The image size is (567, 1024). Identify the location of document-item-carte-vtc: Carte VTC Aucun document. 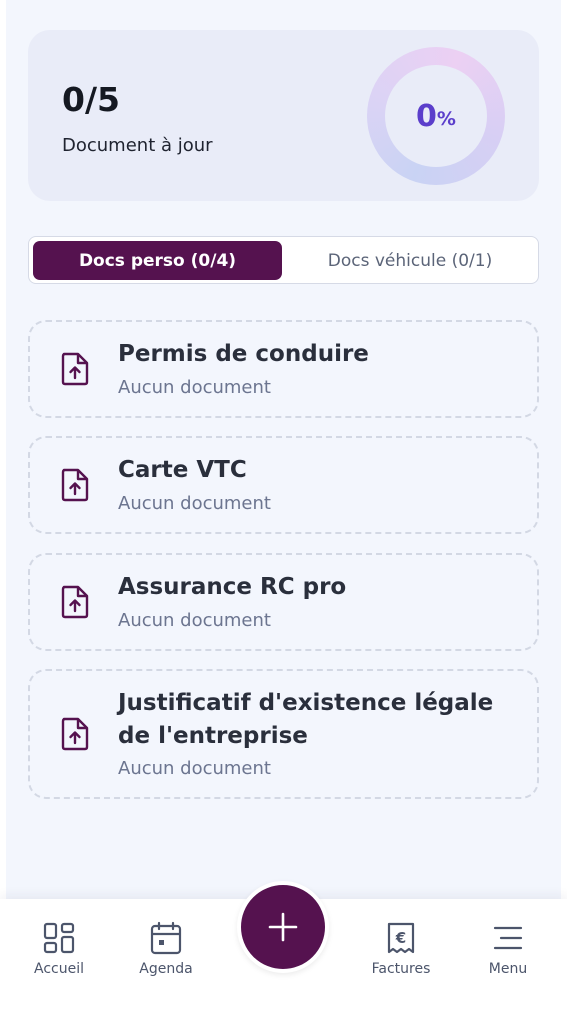
(283, 485).